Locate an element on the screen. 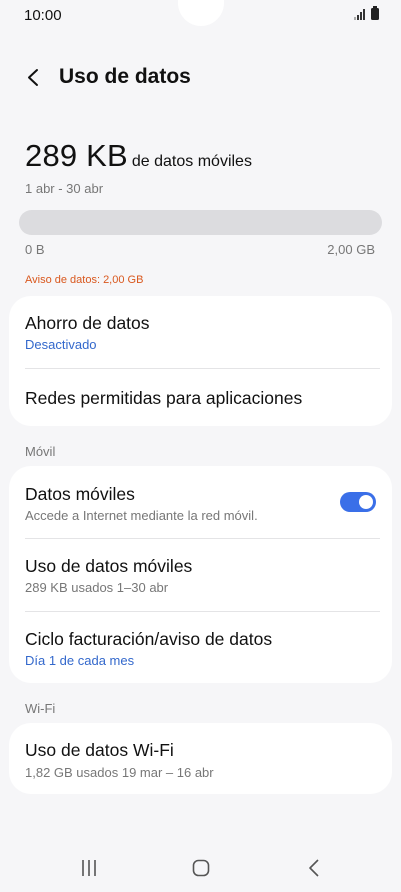  back-nav-button is located at coordinates (314, 868).